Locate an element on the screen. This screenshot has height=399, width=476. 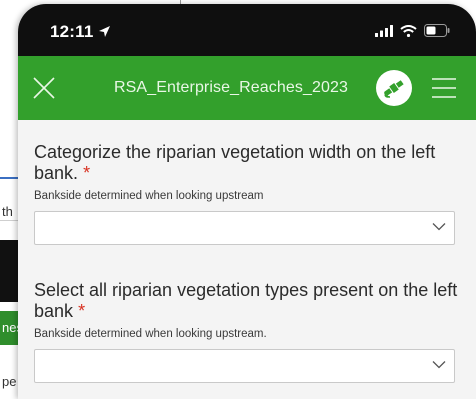
hamburger-menu-icon is located at coordinates (444, 88).